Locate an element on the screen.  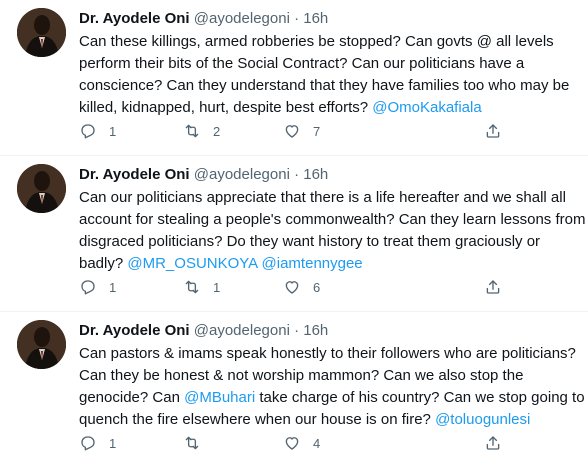
text-segment: genocide? Can is located at coordinates (132, 397).